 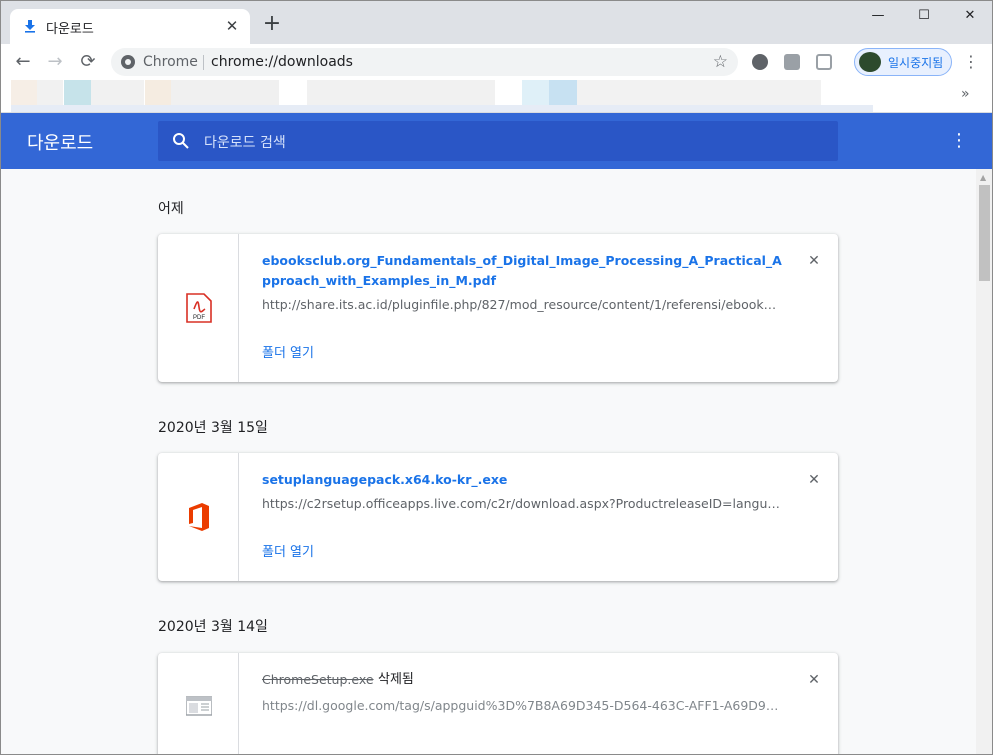 I want to click on search-icon, so click(x=181, y=141).